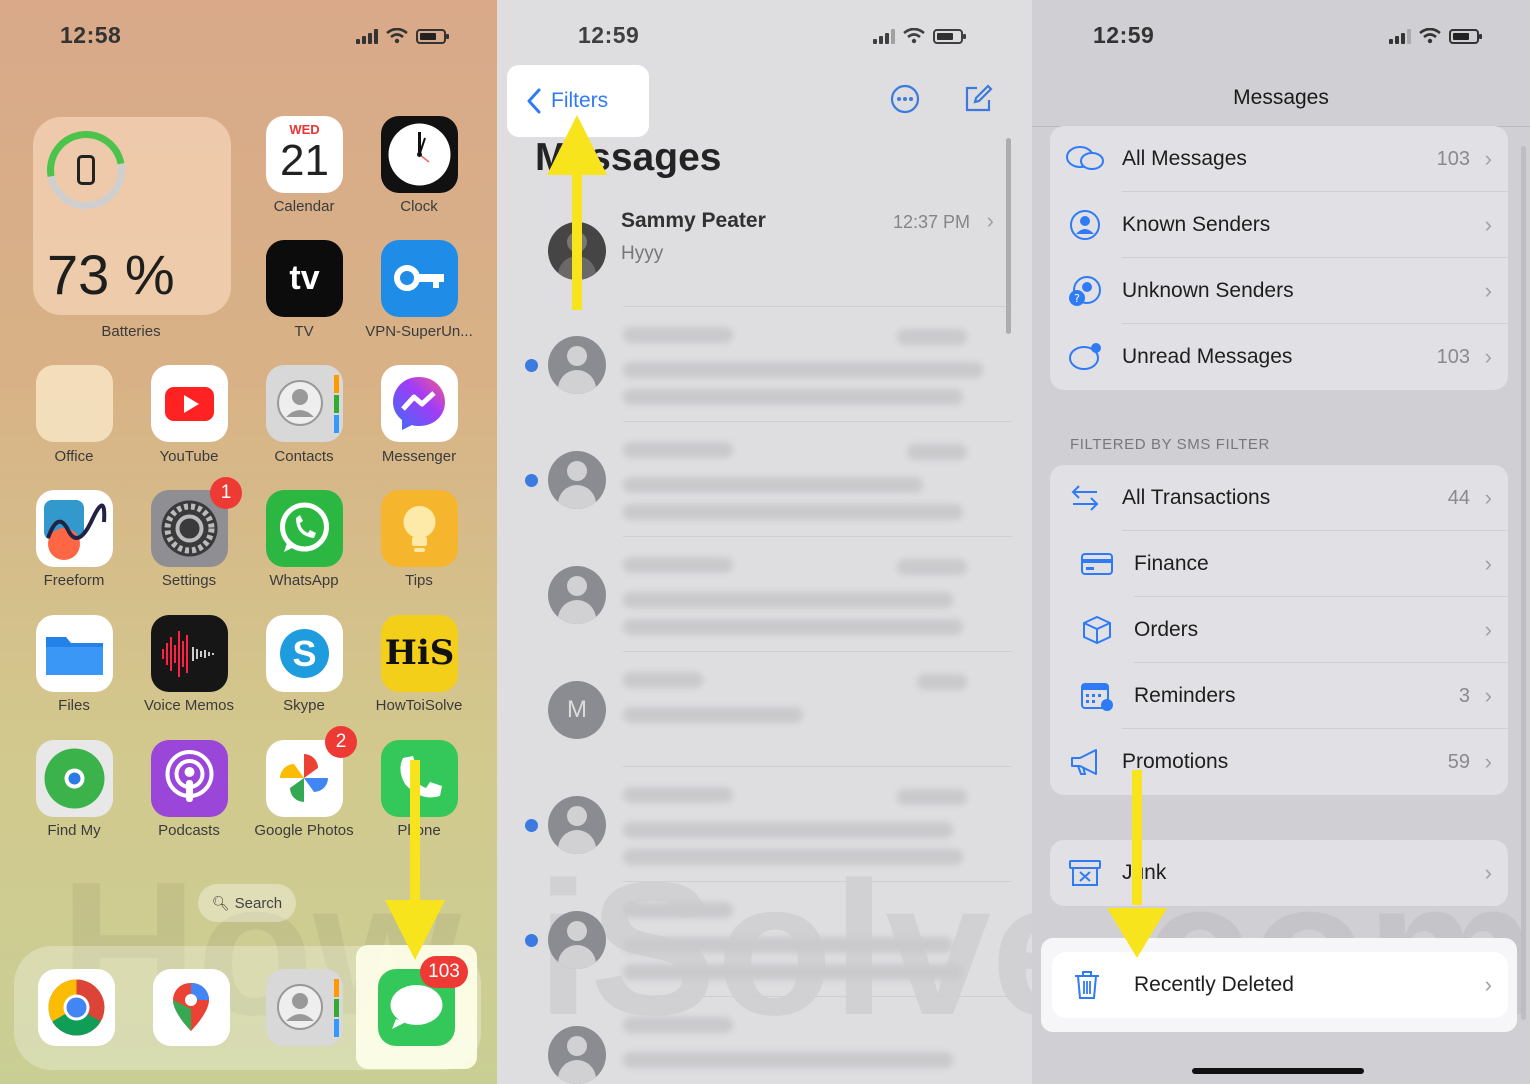  Describe the element at coordinates (1097, 564) in the screenshot. I see `credit-card-icon` at that location.